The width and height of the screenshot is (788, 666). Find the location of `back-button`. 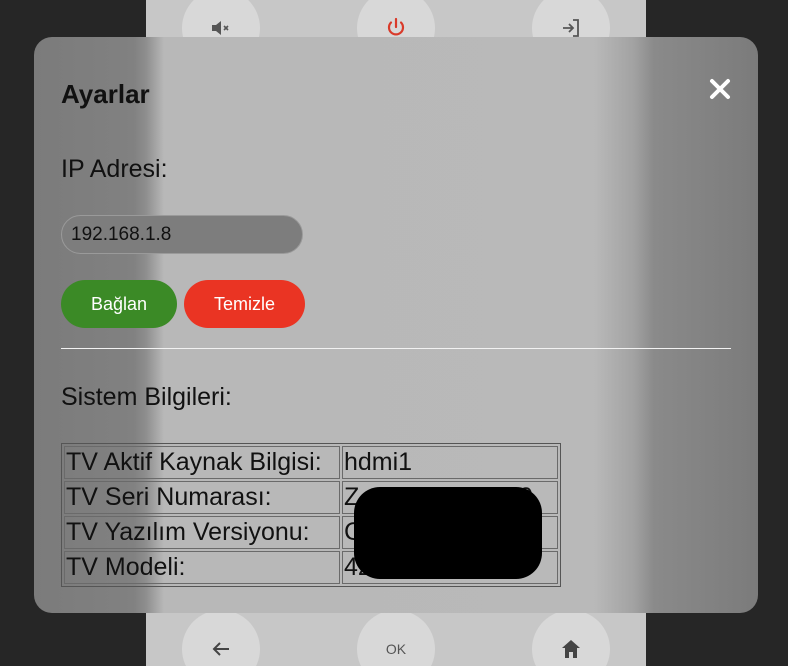

back-button is located at coordinates (221, 638).